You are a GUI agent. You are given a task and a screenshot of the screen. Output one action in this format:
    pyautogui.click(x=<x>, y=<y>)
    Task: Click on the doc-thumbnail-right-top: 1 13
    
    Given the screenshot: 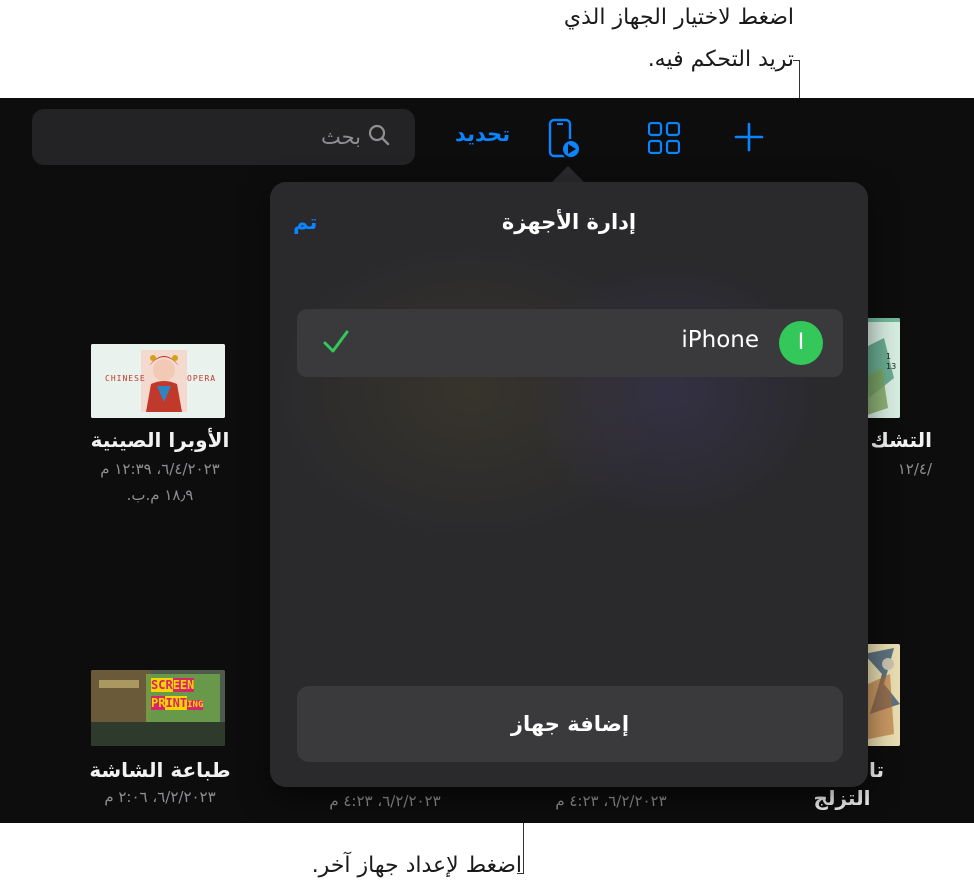 What is the action you would take?
    pyautogui.click(x=882, y=368)
    